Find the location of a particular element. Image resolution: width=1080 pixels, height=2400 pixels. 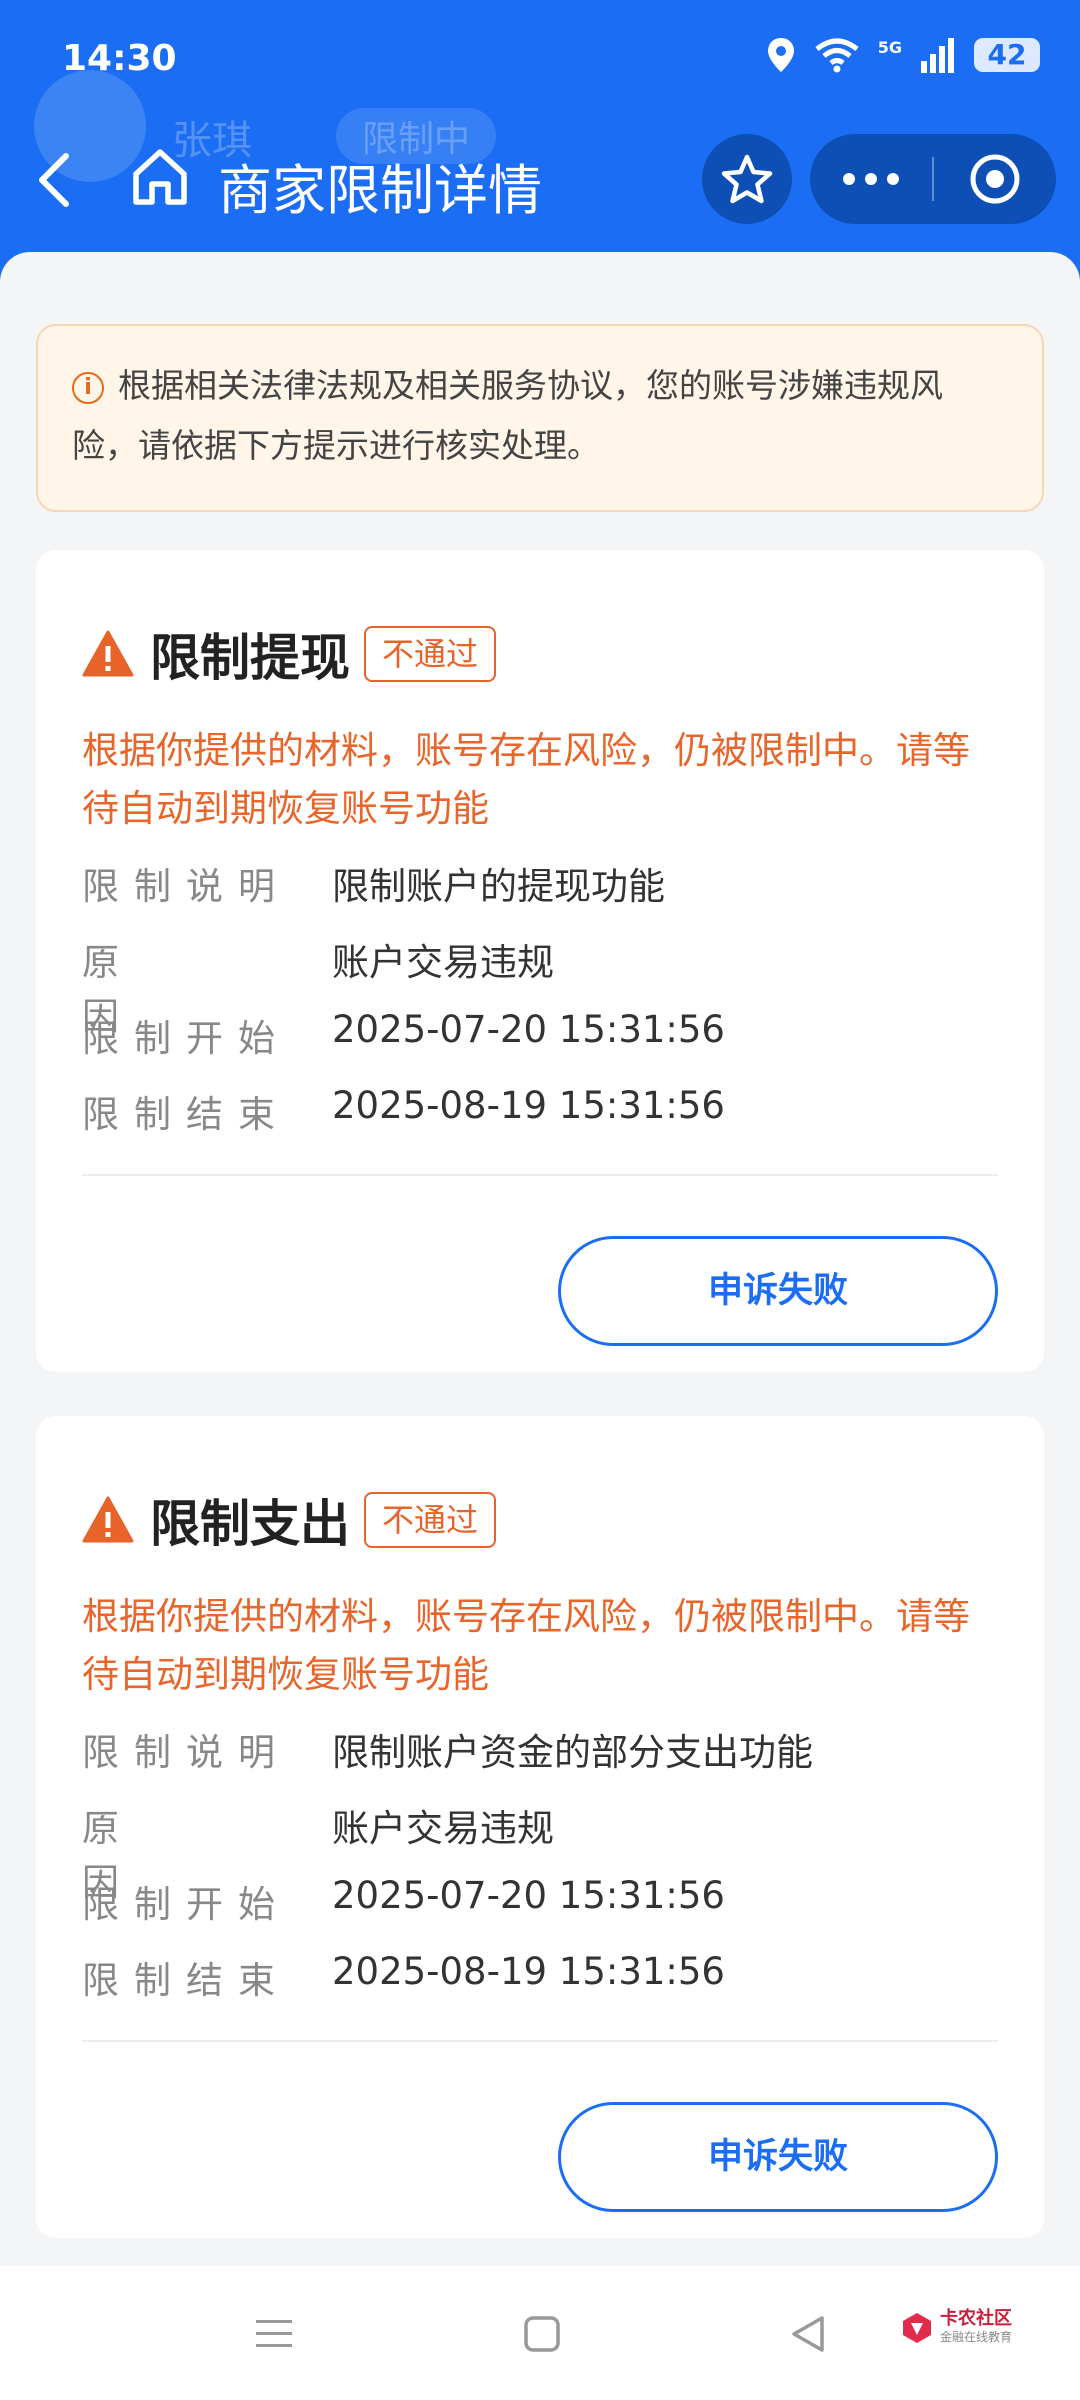

info-row: 限制说明 限制账户资金的部分支出功能 is located at coordinates (447, 1749).